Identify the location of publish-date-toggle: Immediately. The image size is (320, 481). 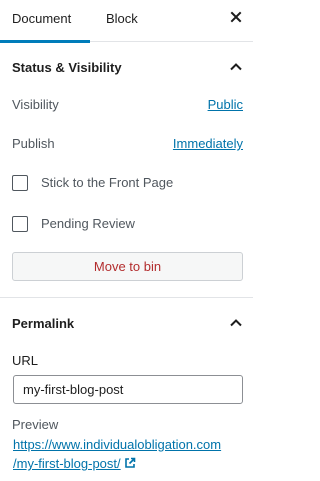
(208, 144).